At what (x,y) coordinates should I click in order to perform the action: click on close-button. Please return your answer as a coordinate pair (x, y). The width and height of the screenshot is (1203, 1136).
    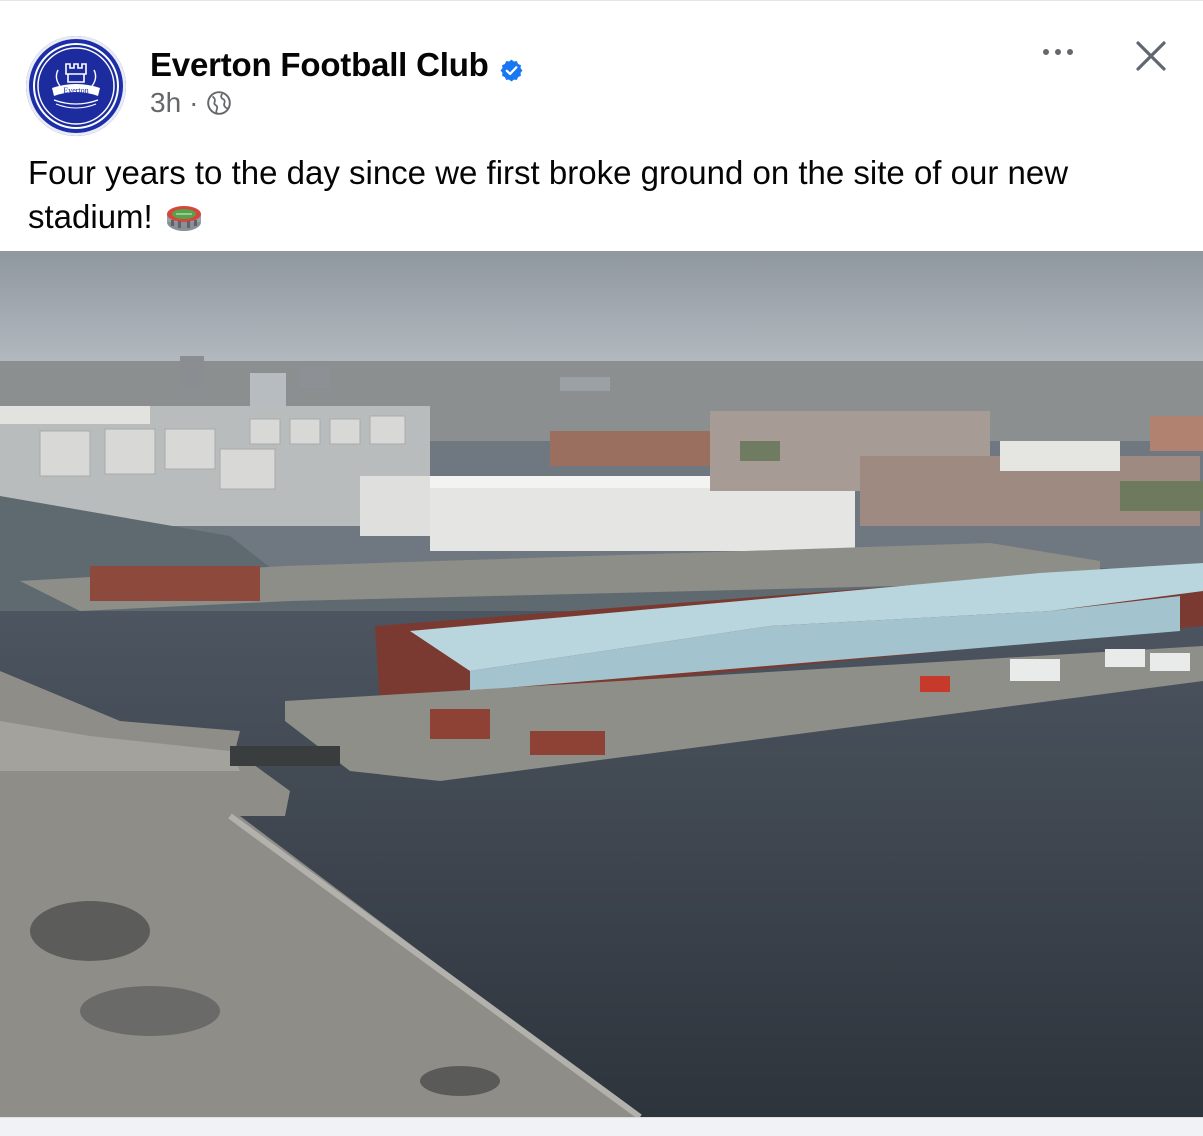
    Looking at the image, I should click on (1151, 56).